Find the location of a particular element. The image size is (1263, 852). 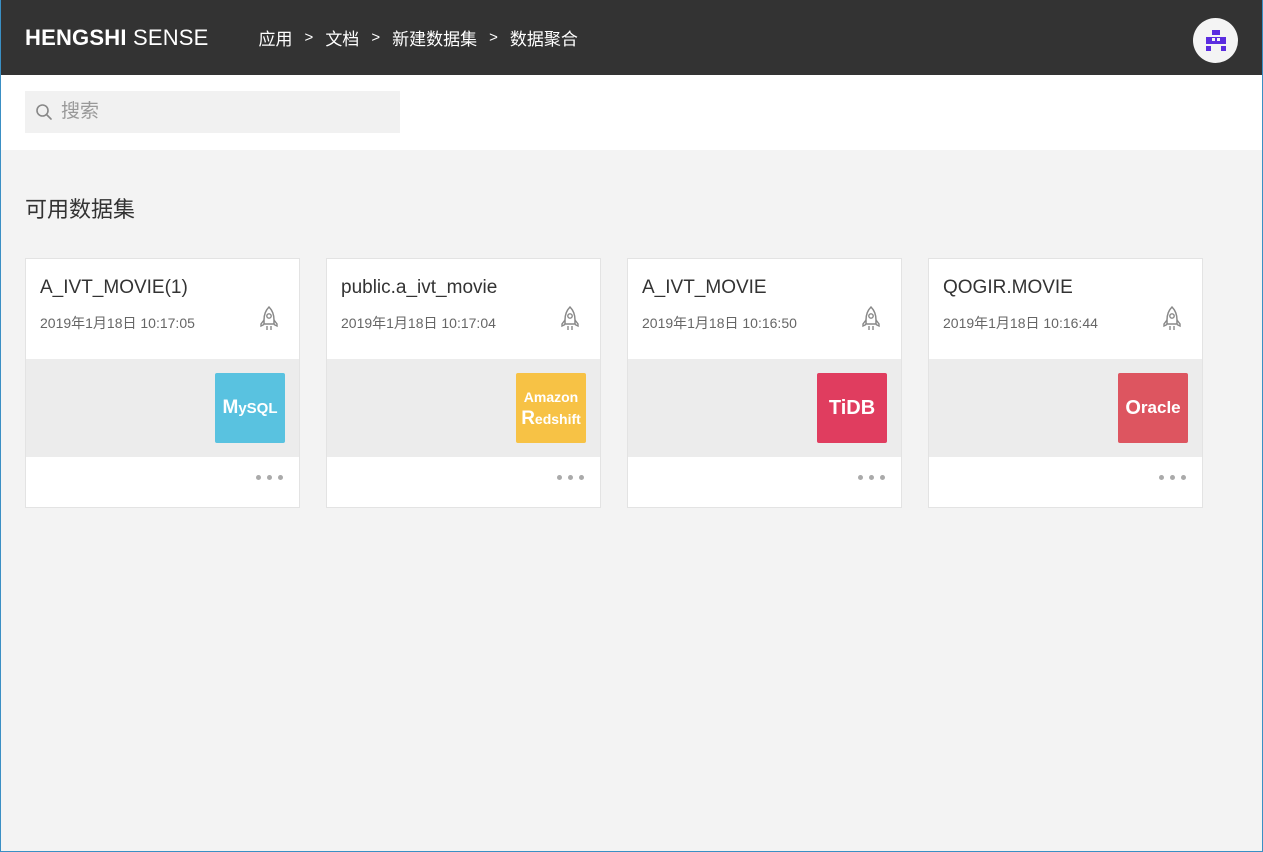

logo-text: R is located at coordinates (528, 418).